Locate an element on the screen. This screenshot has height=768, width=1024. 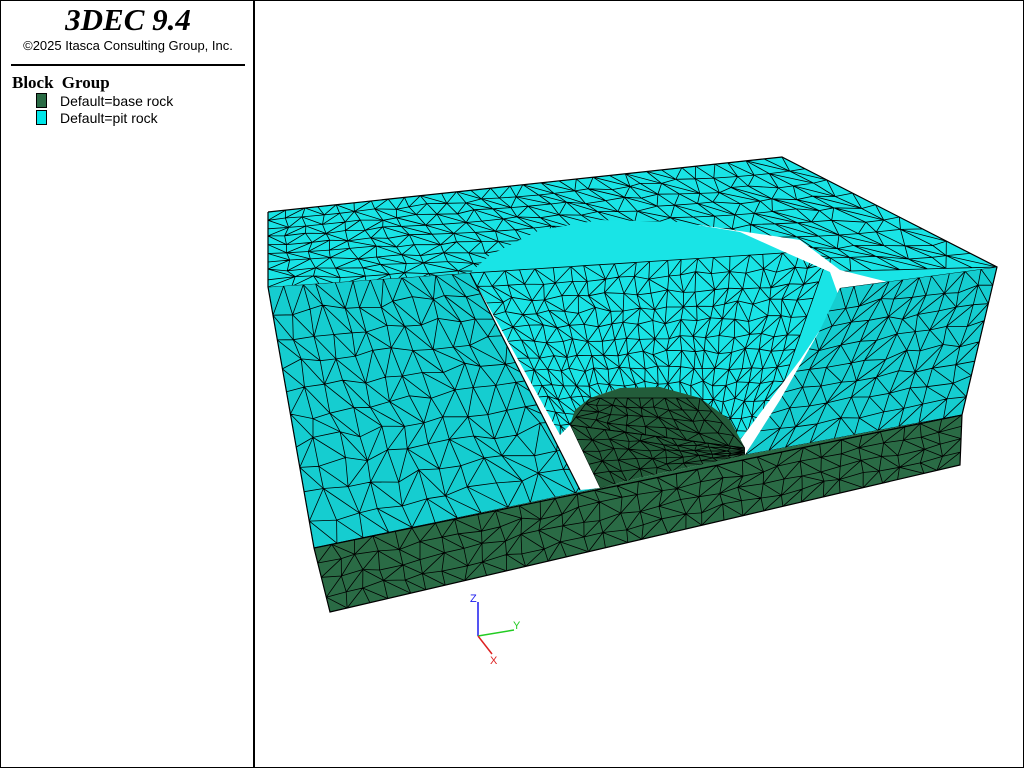
pit-rock-swatch is located at coordinates (41, 117).